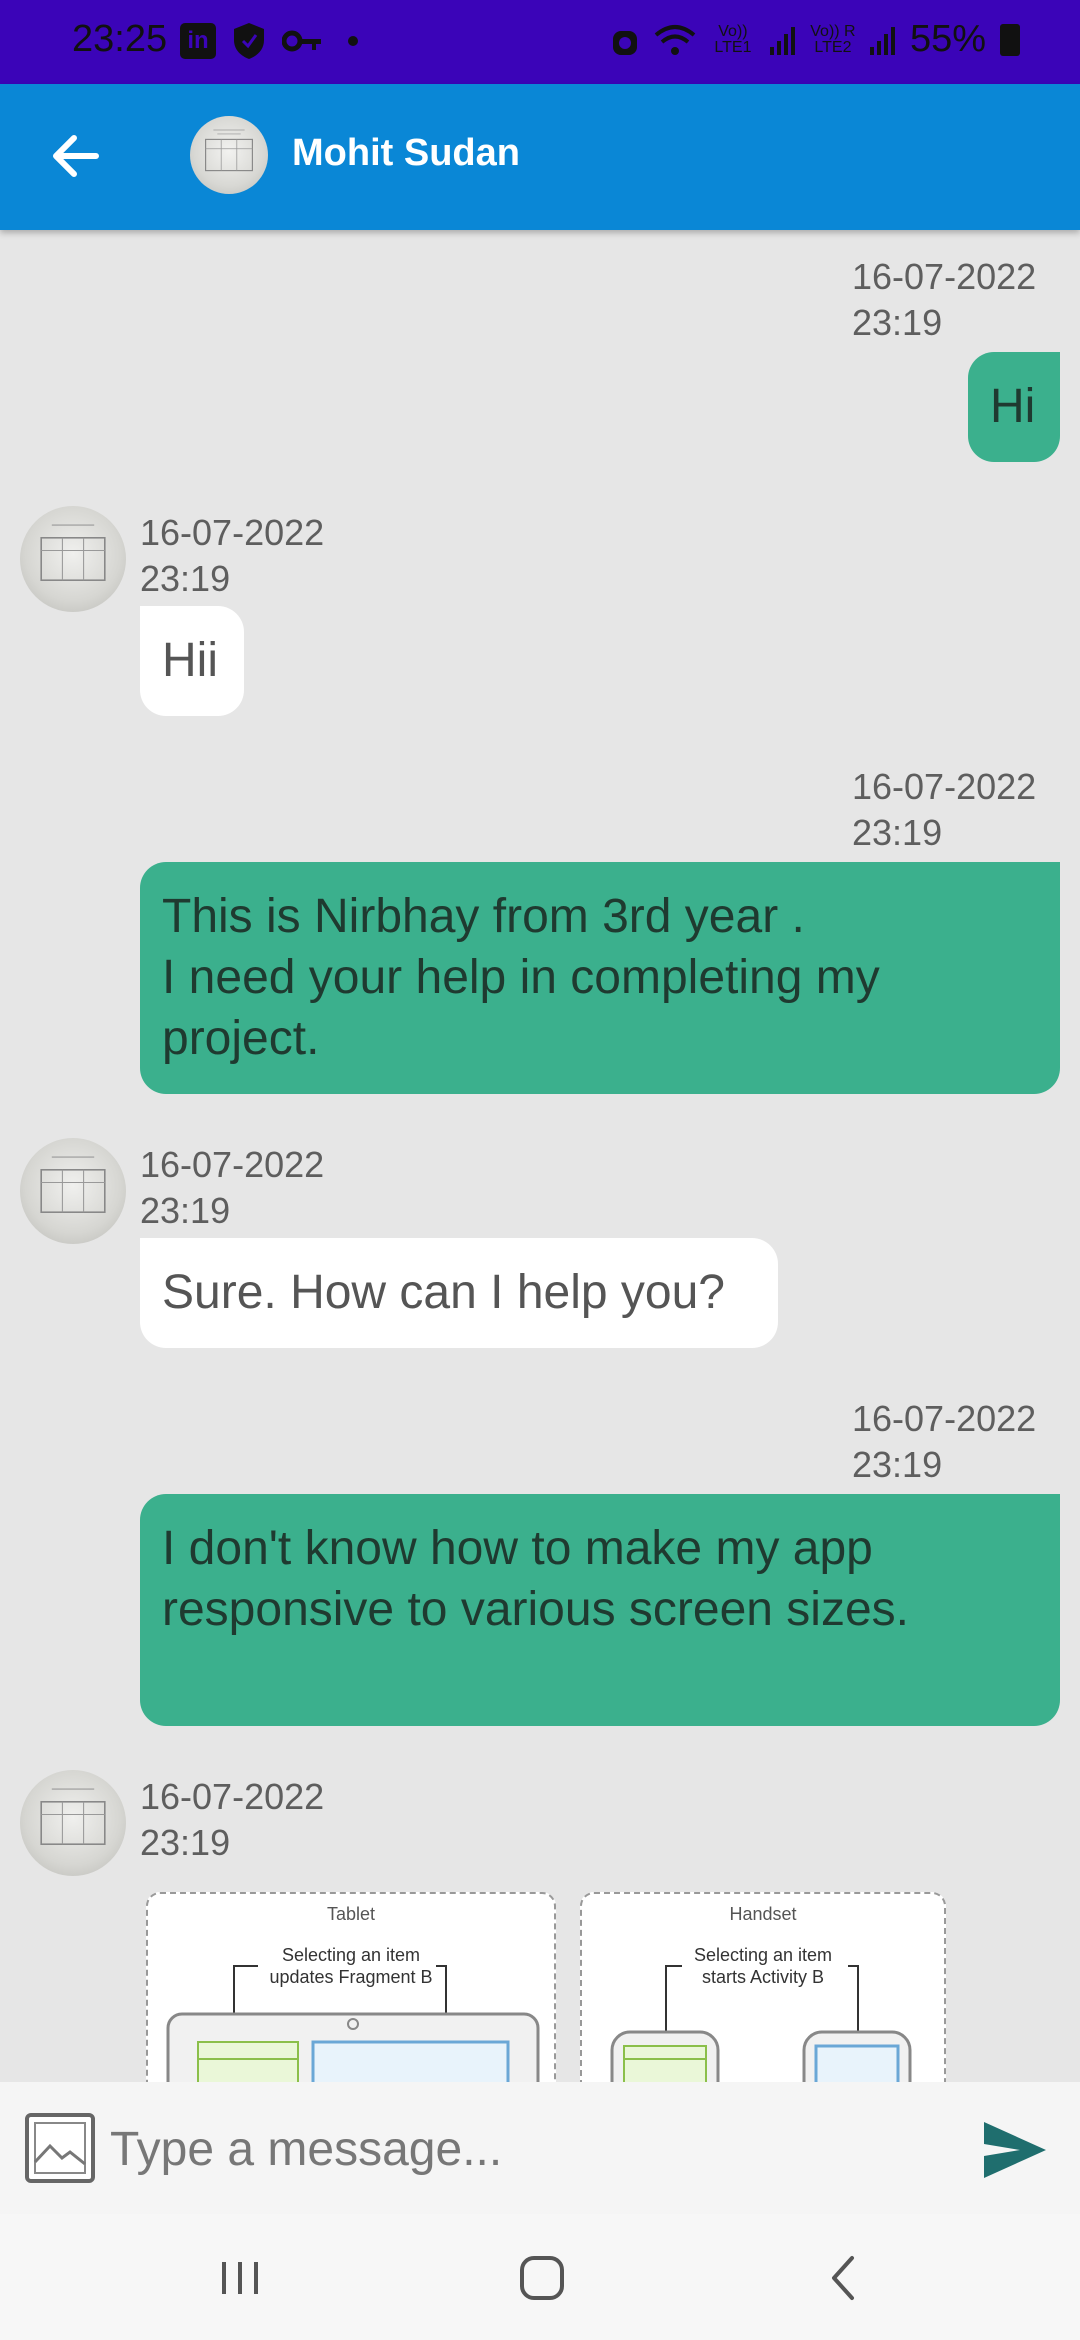  I want to click on status-notification-icons: in, so click(269, 41).